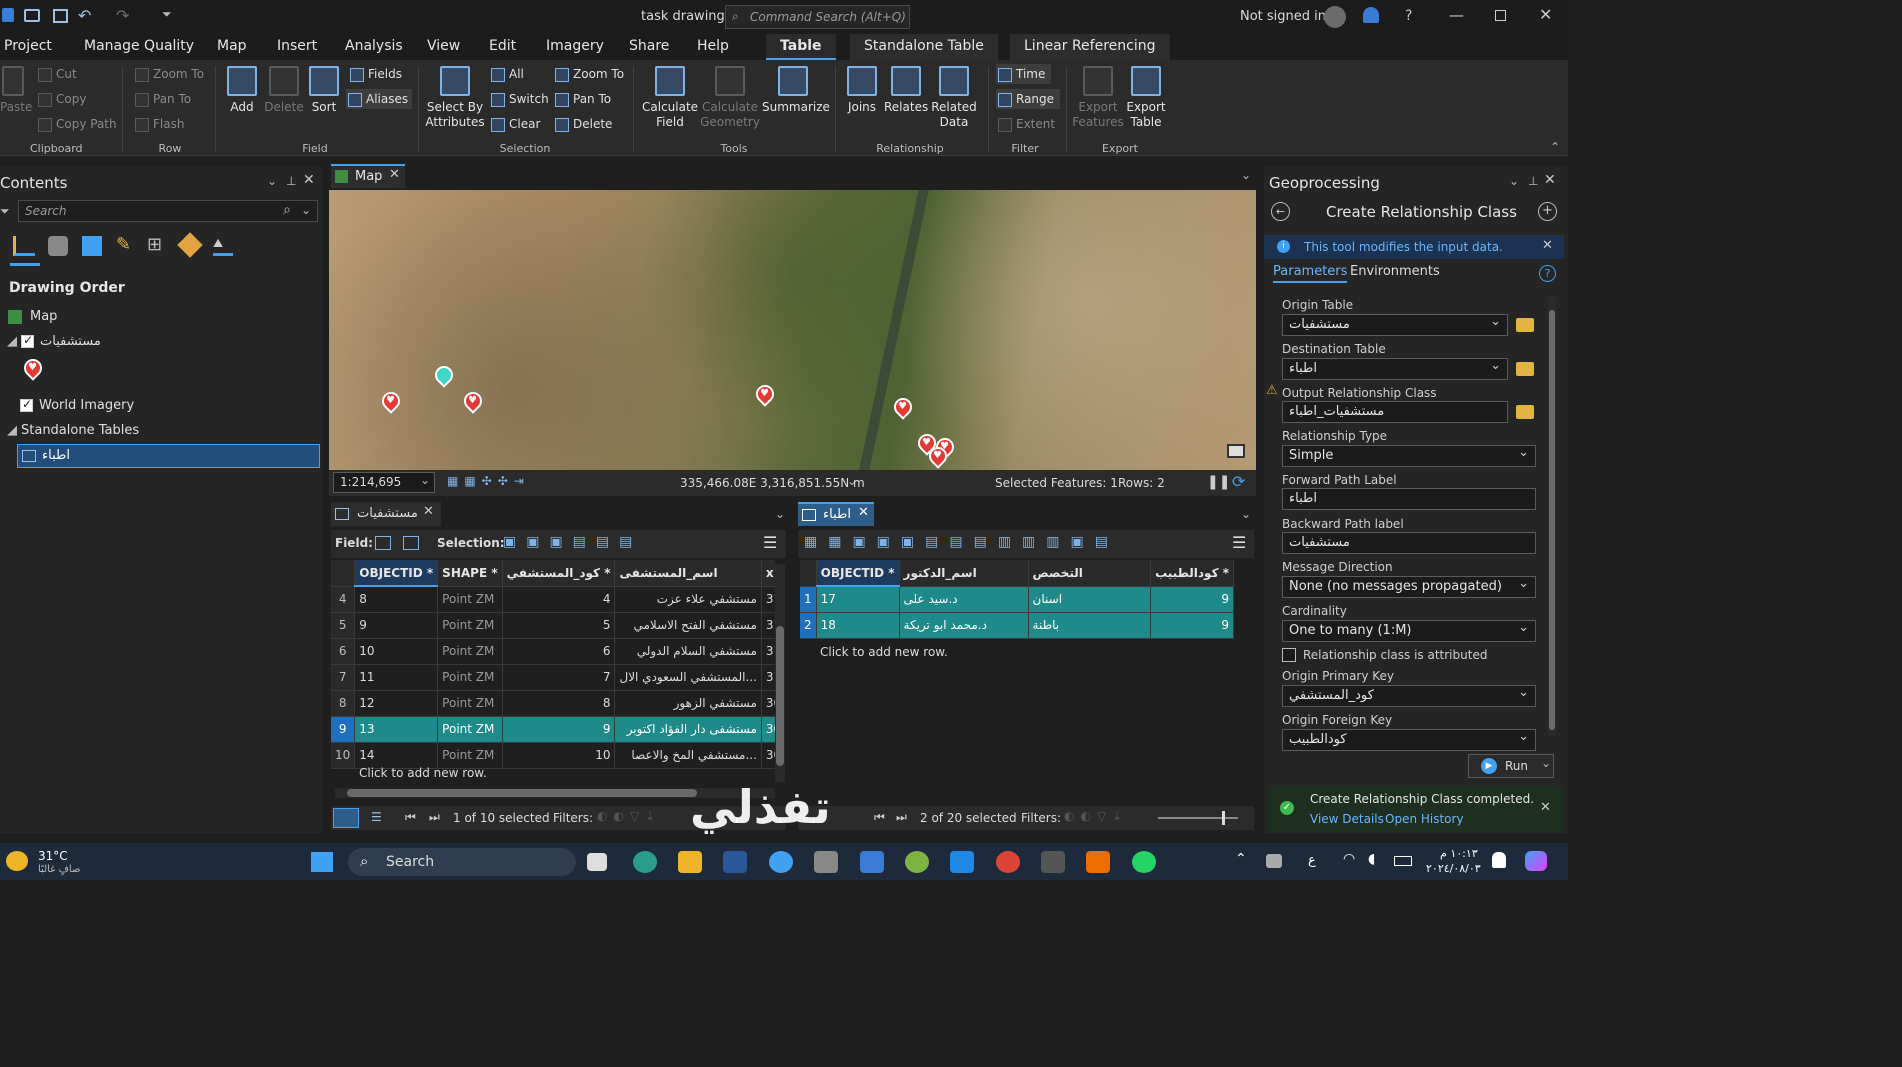 This screenshot has width=1902, height=1067. What do you see at coordinates (1536, 861) in the screenshot?
I see `copilot-icon` at bounding box center [1536, 861].